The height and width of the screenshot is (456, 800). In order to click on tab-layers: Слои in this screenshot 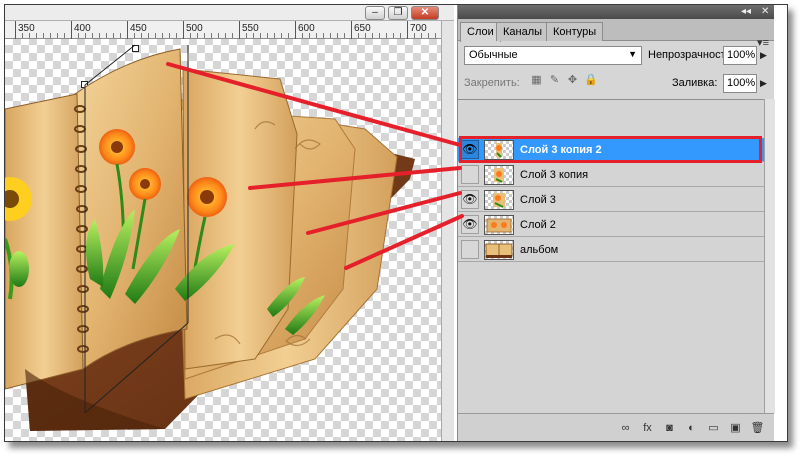, I will do `click(480, 32)`.